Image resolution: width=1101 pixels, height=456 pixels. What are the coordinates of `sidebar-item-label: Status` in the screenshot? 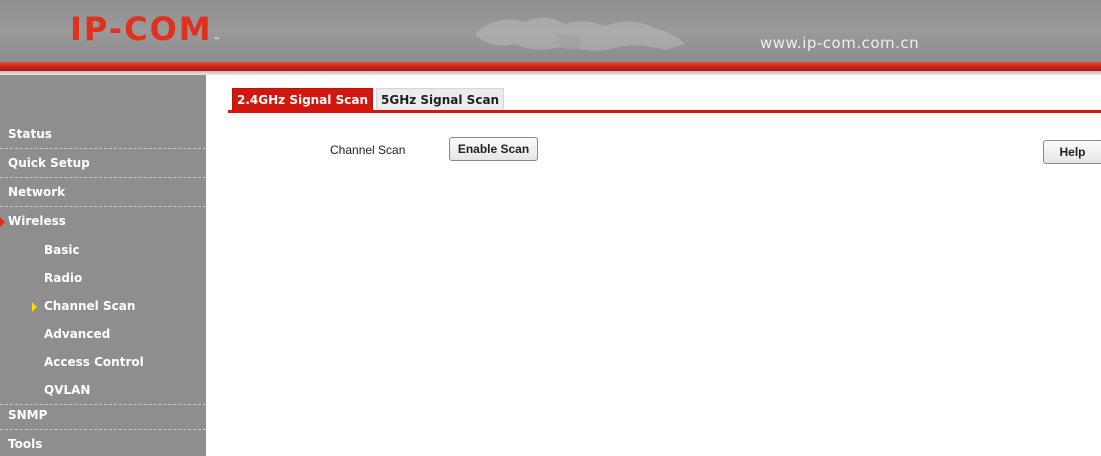 It's located at (30, 134).